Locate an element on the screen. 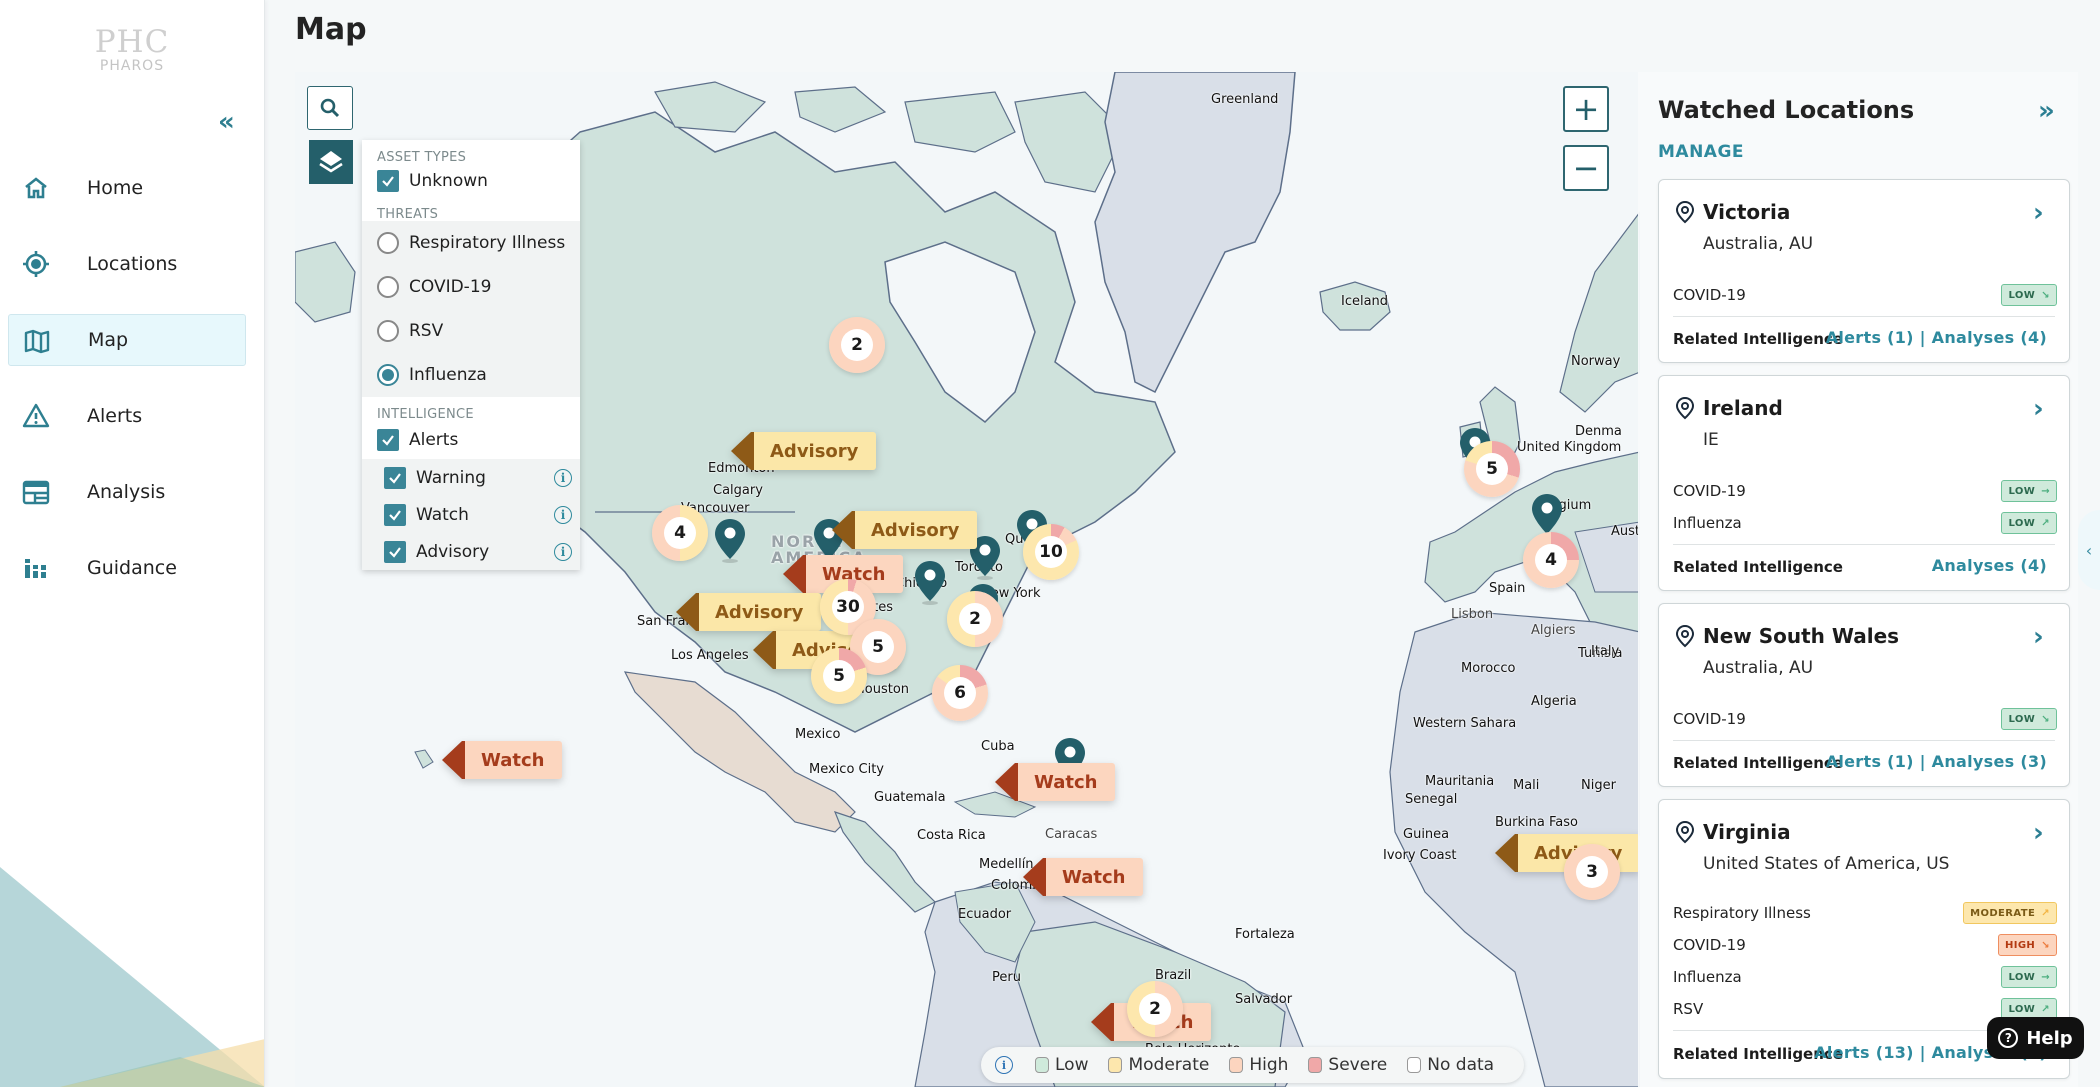 Image resolution: width=2100 pixels, height=1087 pixels. threat-radio-respiratory-illness: Respiratory Illness is located at coordinates (471, 243).